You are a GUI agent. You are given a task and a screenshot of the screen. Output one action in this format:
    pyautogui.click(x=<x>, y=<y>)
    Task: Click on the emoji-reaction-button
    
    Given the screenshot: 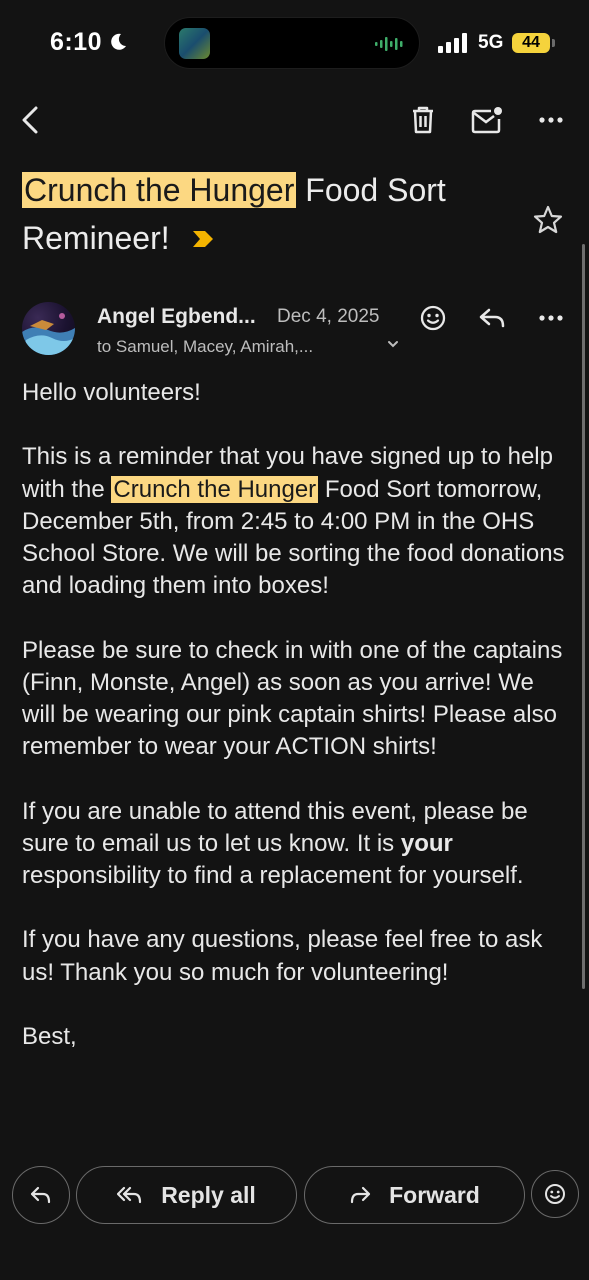 What is the action you would take?
    pyautogui.click(x=555, y=1194)
    